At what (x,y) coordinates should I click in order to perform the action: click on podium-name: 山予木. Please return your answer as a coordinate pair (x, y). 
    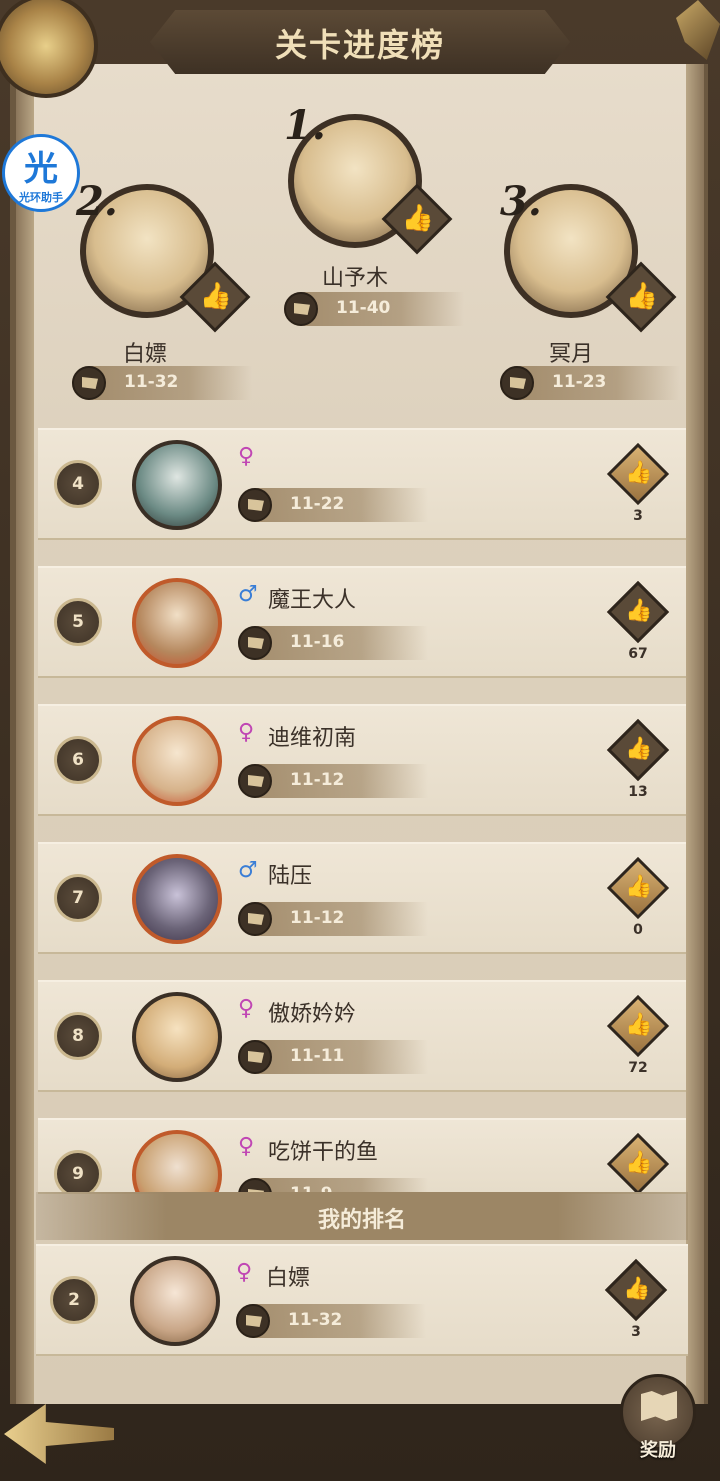
    Looking at the image, I should click on (354, 278).